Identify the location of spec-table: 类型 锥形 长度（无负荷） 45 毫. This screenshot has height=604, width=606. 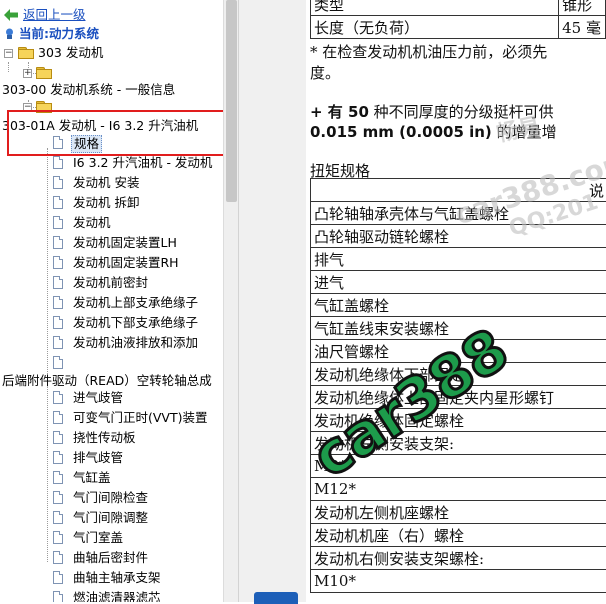
(458, 19).